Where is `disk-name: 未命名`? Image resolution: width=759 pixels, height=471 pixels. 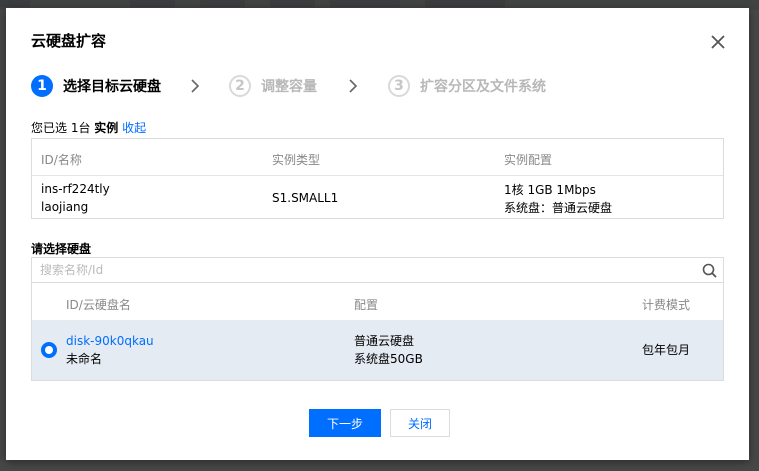 disk-name: 未命名 is located at coordinates (84, 359).